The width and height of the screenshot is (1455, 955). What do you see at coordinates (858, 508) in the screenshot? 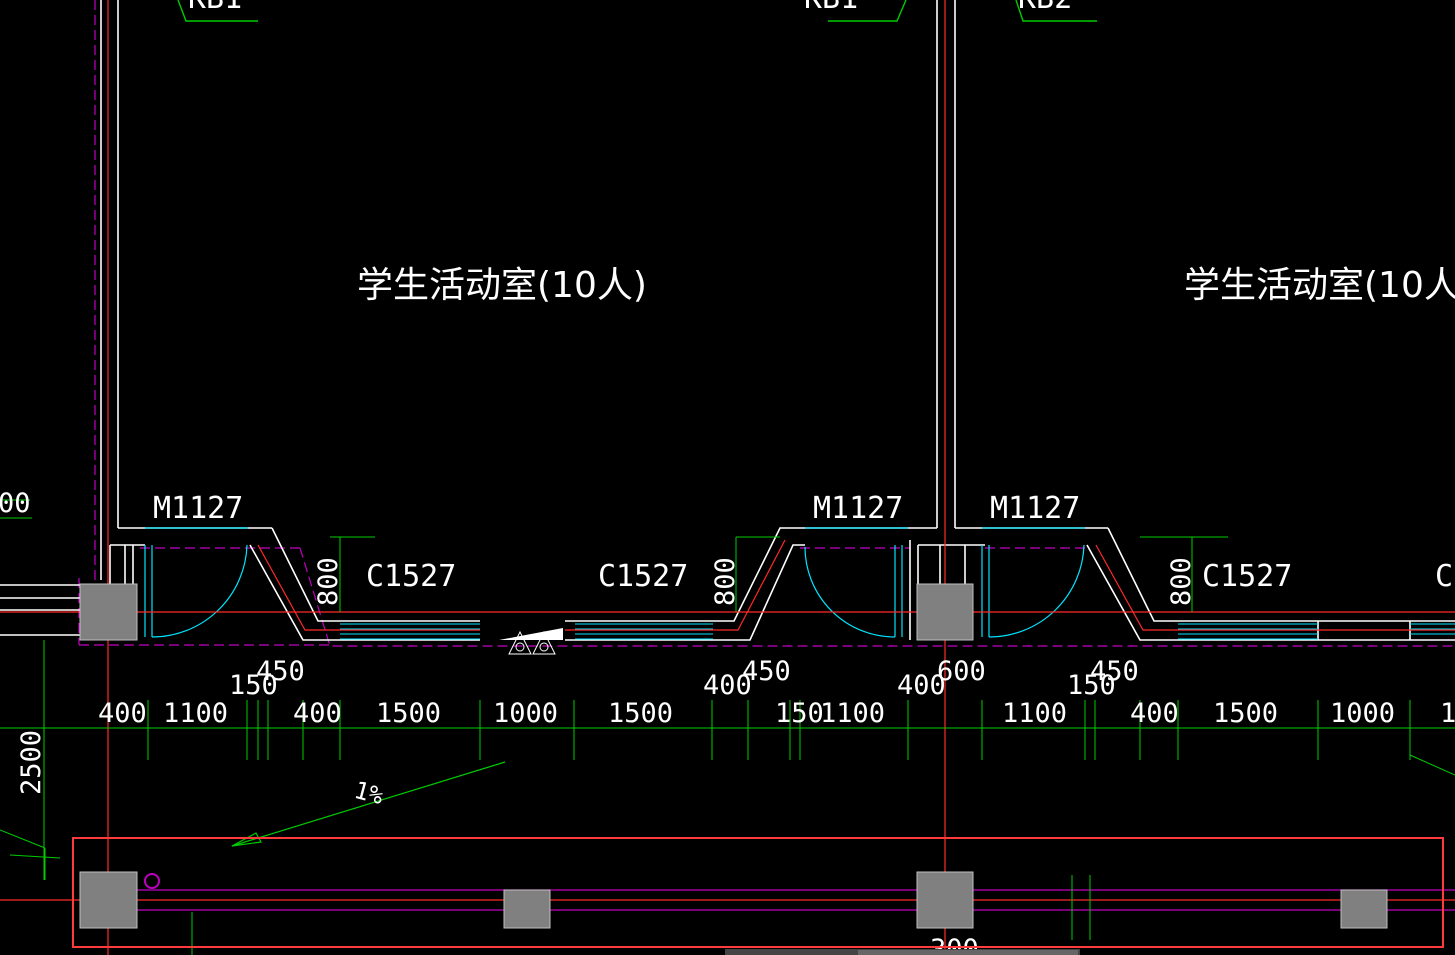
I see `door-tag-2: M1127` at bounding box center [858, 508].